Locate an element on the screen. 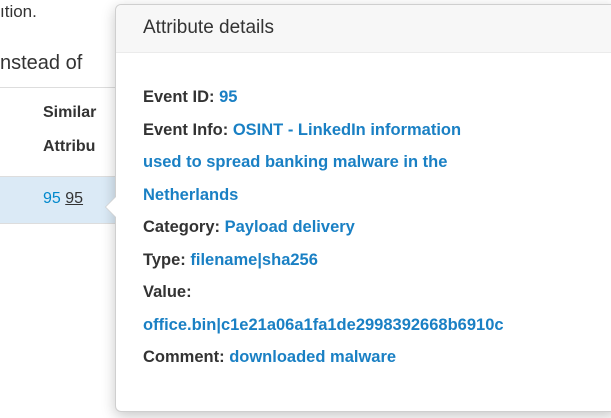 The height and width of the screenshot is (418, 611). comment-row: Comment: downloaded malware is located at coordinates (377, 357).